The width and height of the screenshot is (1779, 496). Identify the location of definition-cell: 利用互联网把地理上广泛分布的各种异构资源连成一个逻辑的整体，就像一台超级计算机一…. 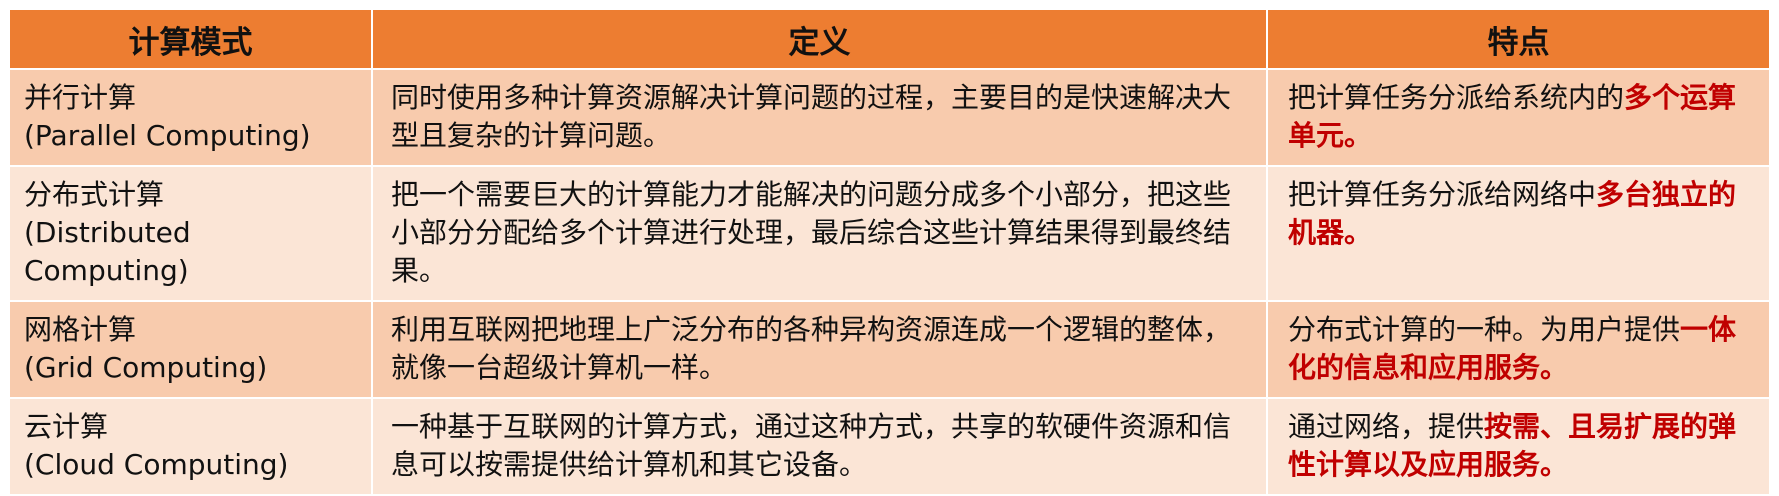
(819, 349).